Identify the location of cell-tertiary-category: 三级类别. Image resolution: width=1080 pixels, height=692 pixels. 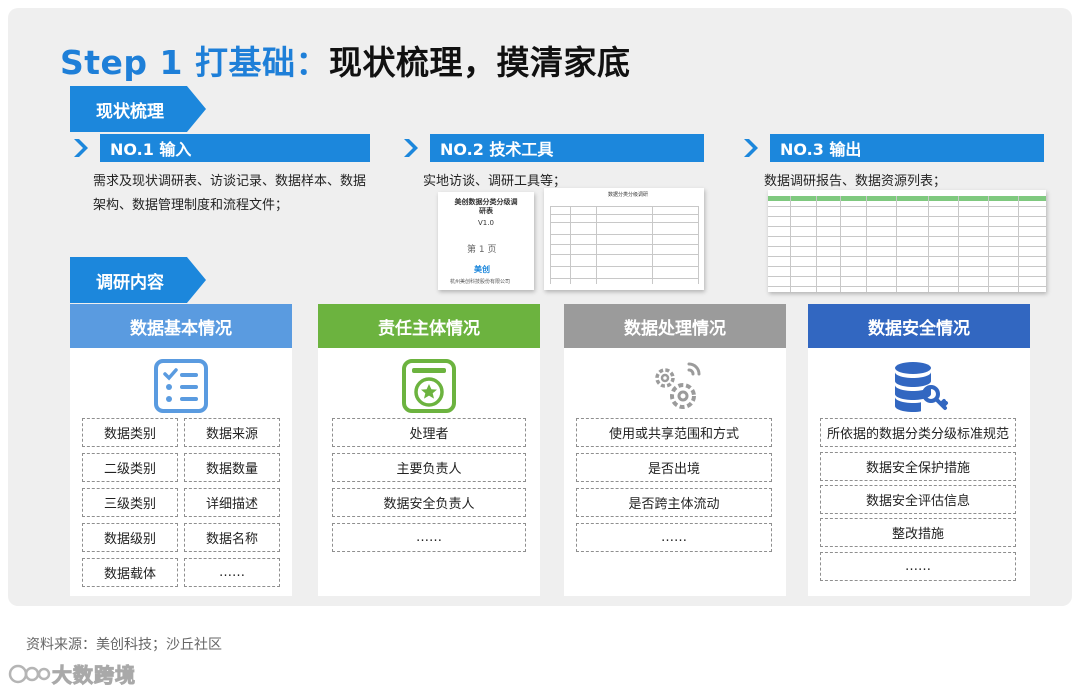
(130, 502).